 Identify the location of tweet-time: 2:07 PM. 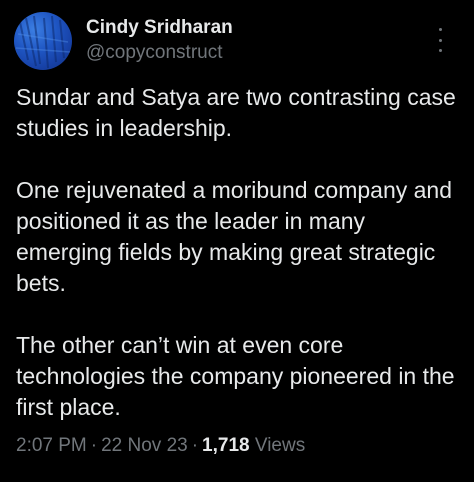
(51, 445).